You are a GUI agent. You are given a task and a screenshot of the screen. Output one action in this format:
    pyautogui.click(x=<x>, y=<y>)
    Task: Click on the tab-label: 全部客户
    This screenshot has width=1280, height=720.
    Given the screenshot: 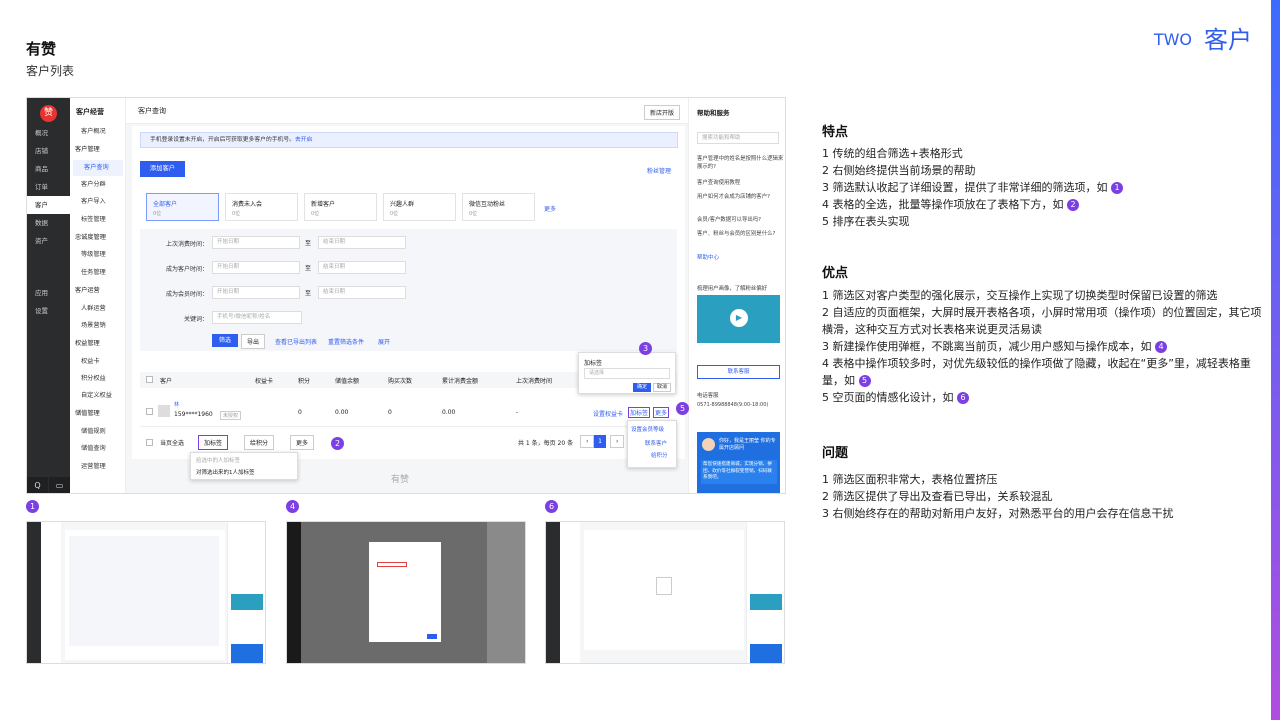 What is the action you would take?
    pyautogui.click(x=165, y=204)
    